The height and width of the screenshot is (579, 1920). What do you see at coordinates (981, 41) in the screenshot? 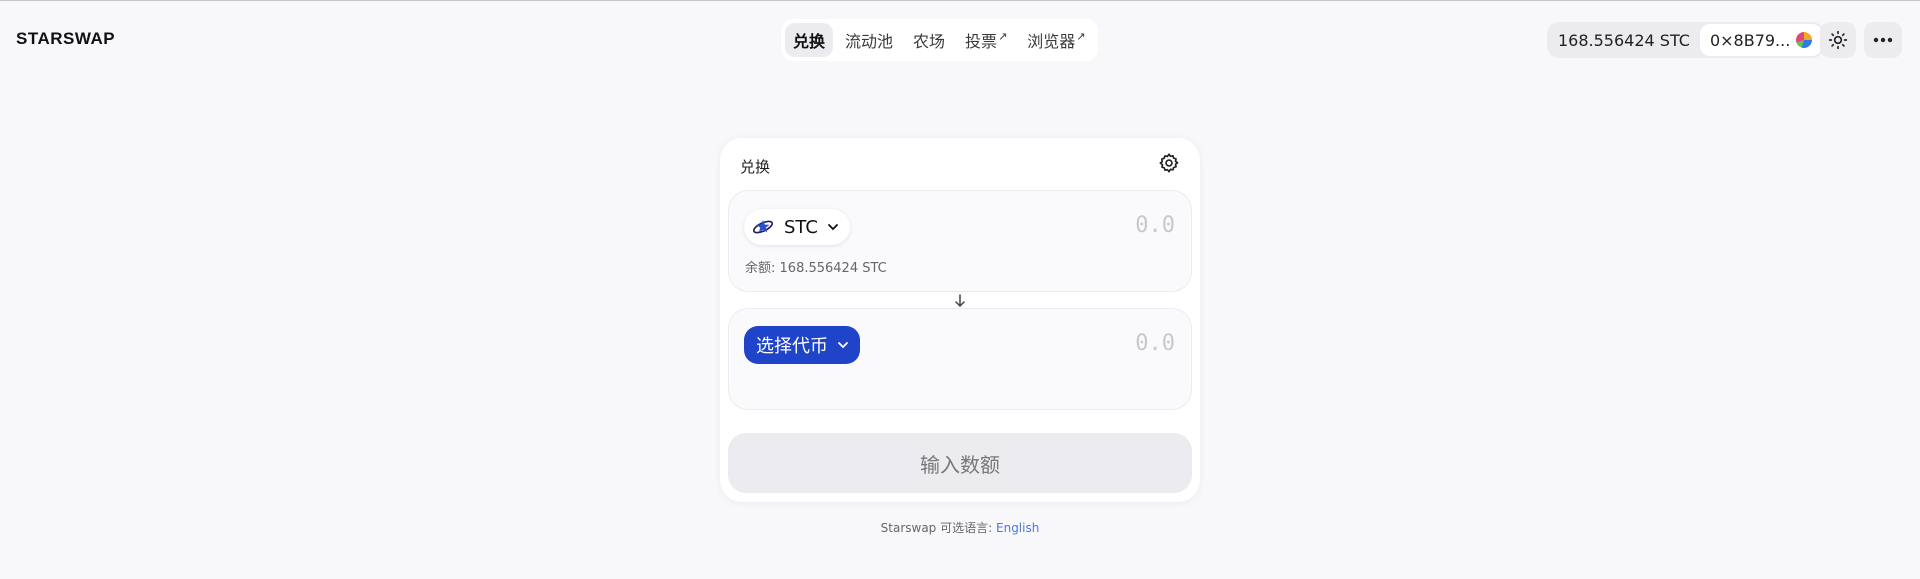
I see `nav-item-label: 投票` at bounding box center [981, 41].